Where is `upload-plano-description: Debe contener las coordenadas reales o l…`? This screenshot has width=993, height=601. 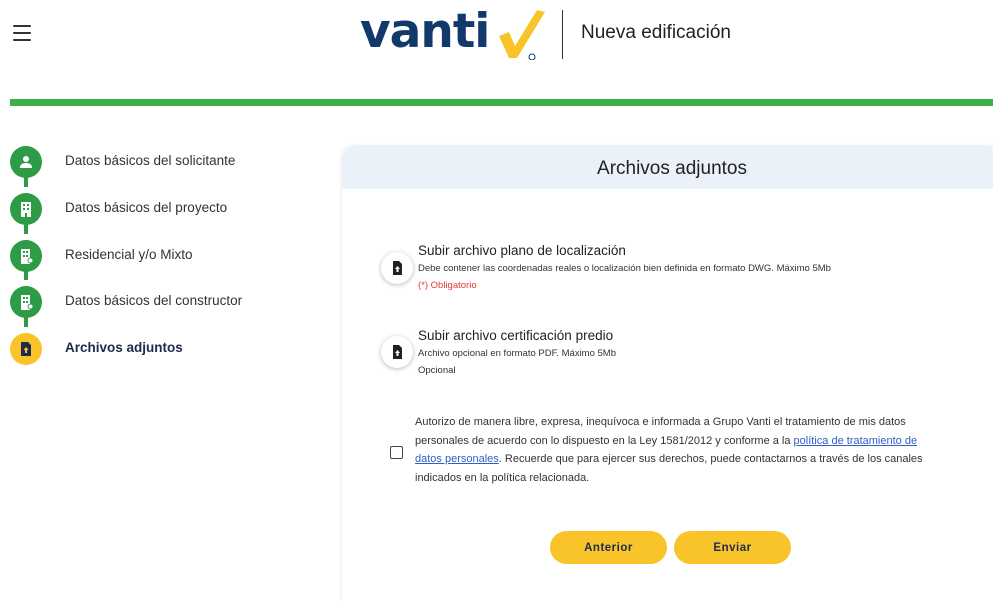 upload-plano-description: Debe contener las coordenadas reales o l… is located at coordinates (624, 268).